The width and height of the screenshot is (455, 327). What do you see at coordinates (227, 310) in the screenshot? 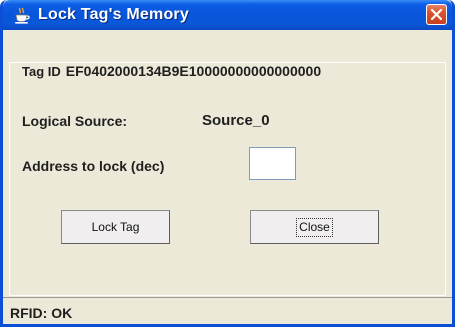
I see `status-bar: RFID: OK` at bounding box center [227, 310].